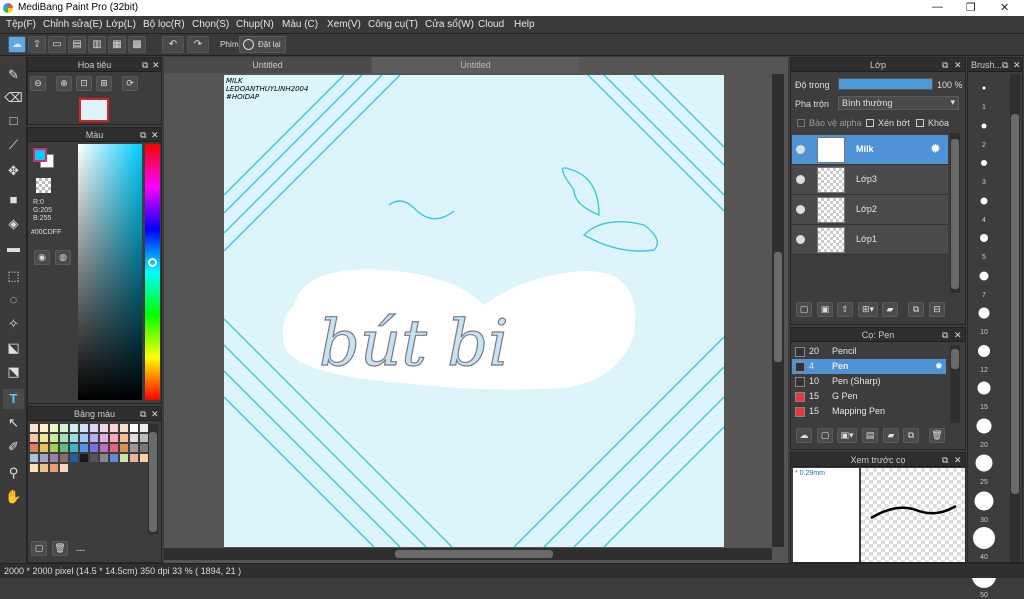 Image resolution: width=1024 pixels, height=599 pixels. What do you see at coordinates (255, 24) in the screenshot?
I see `menu-capture: Chụp(N)` at bounding box center [255, 24].